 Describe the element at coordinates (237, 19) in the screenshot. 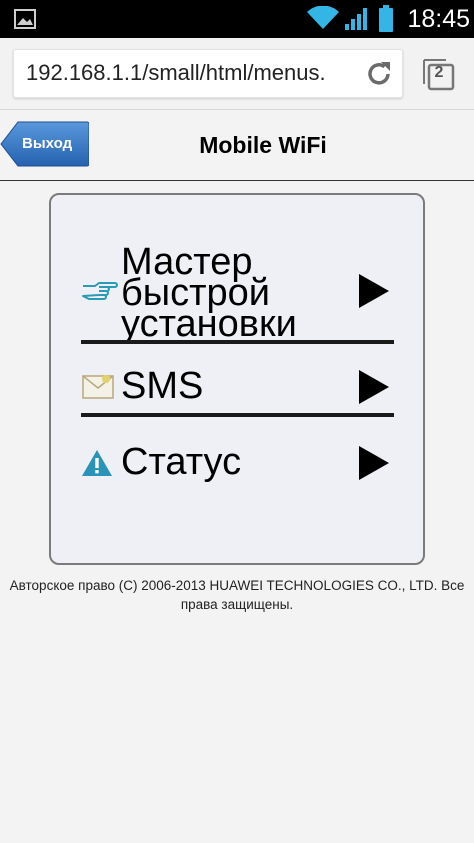

I see `status-bar: 18:45` at that location.